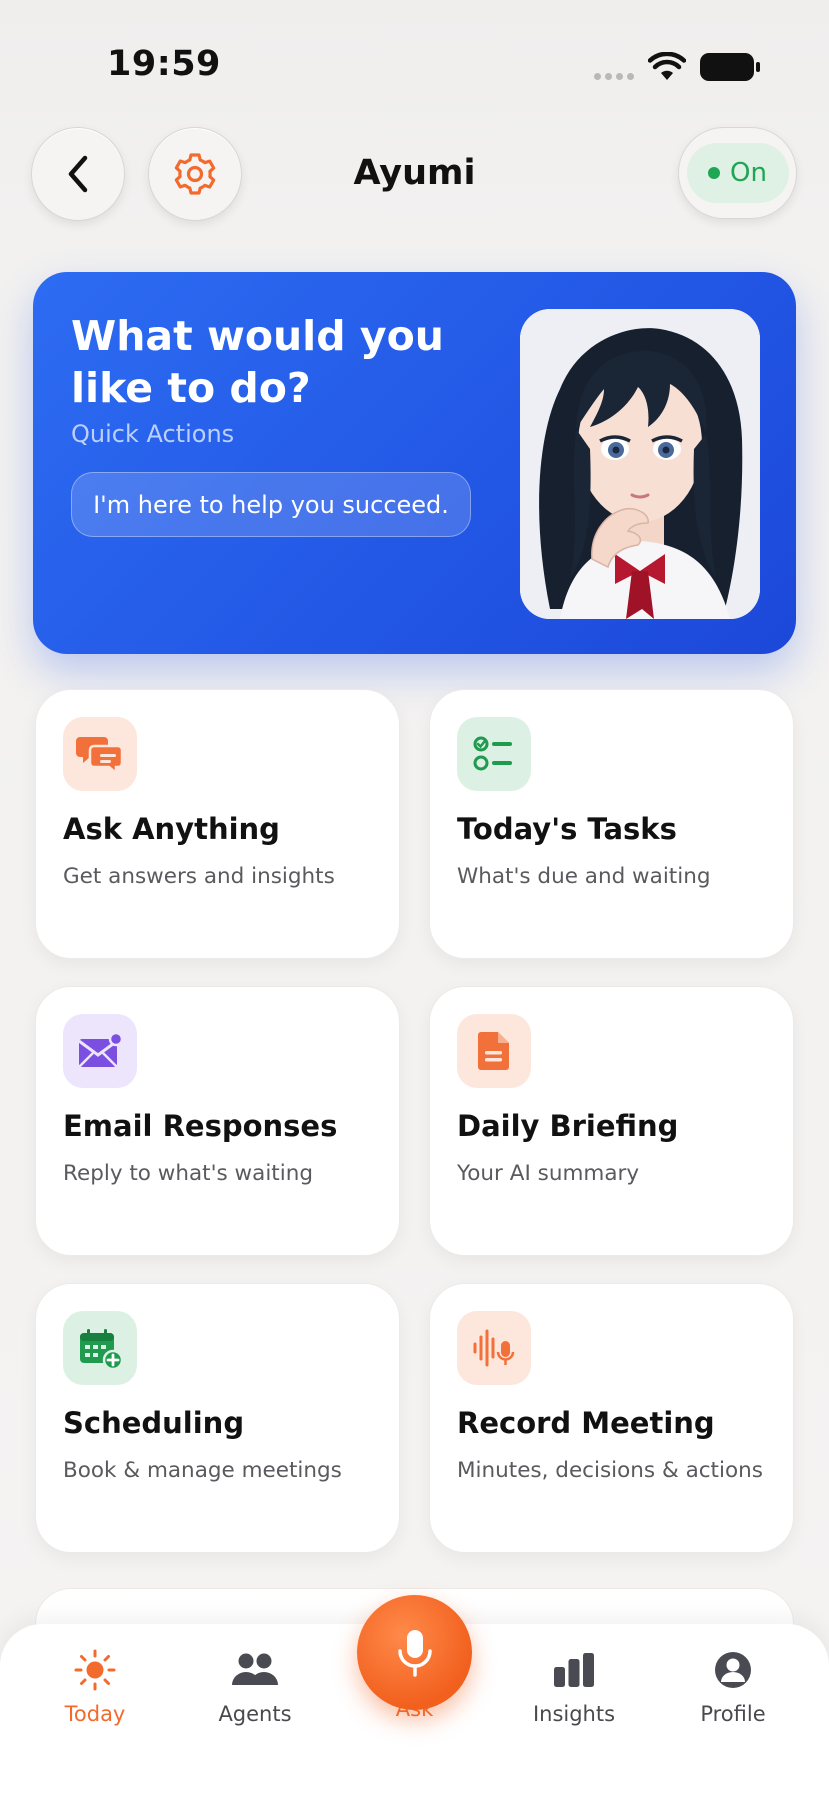 Image resolution: width=829 pixels, height=1800 pixels. What do you see at coordinates (257, 362) in the screenshot?
I see `hero-title: What would you like to do?` at bounding box center [257, 362].